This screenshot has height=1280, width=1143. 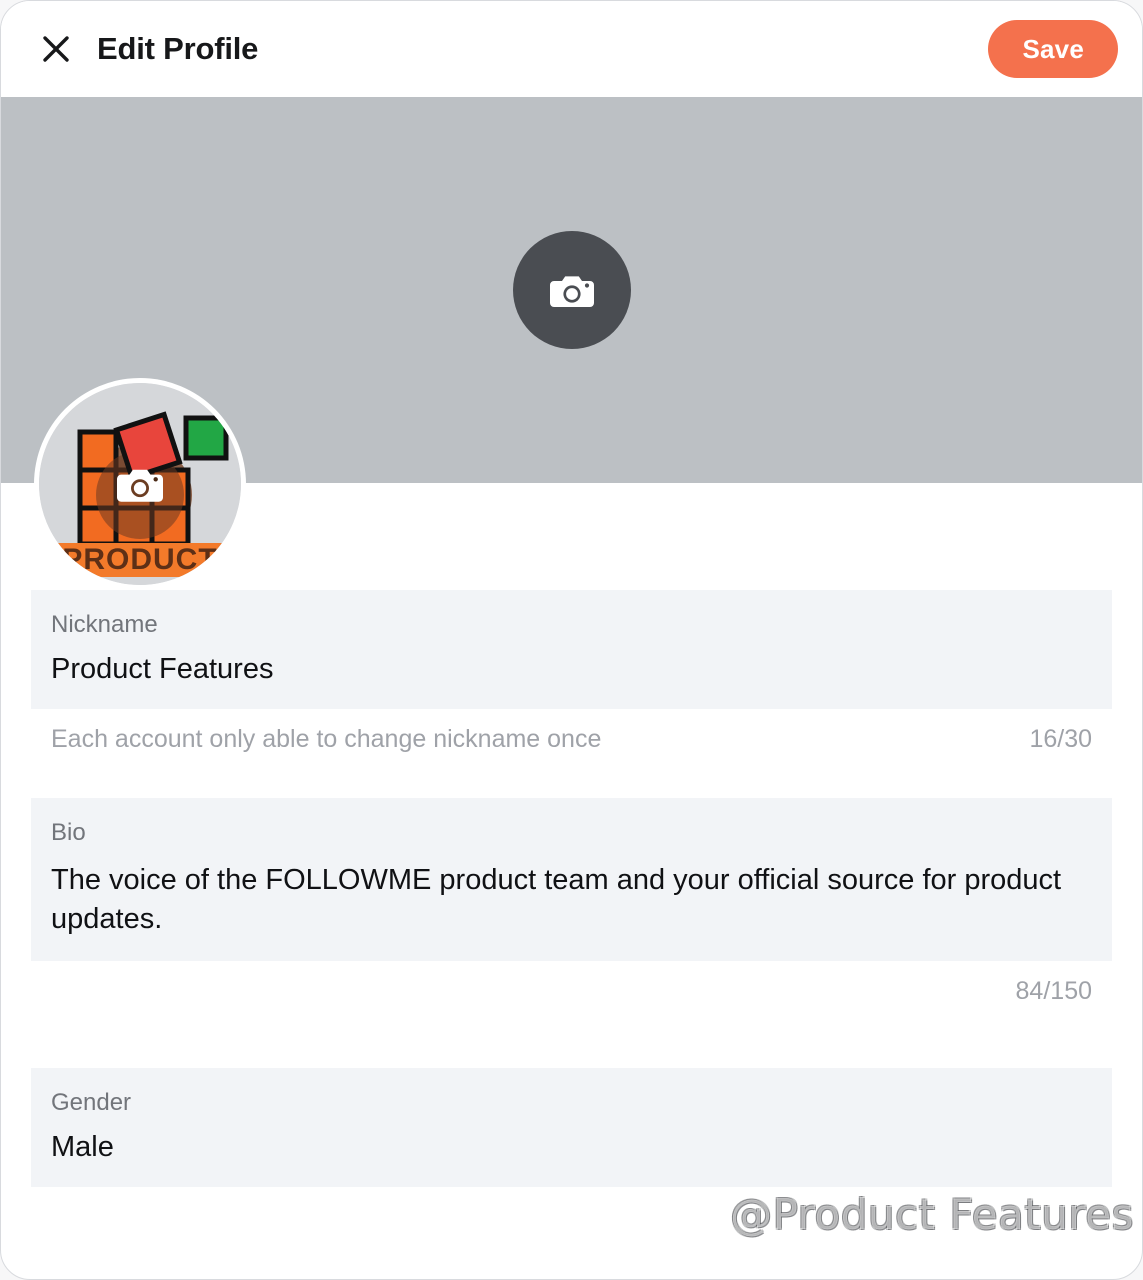 What do you see at coordinates (68, 833) in the screenshot?
I see `bio-label: Bio` at bounding box center [68, 833].